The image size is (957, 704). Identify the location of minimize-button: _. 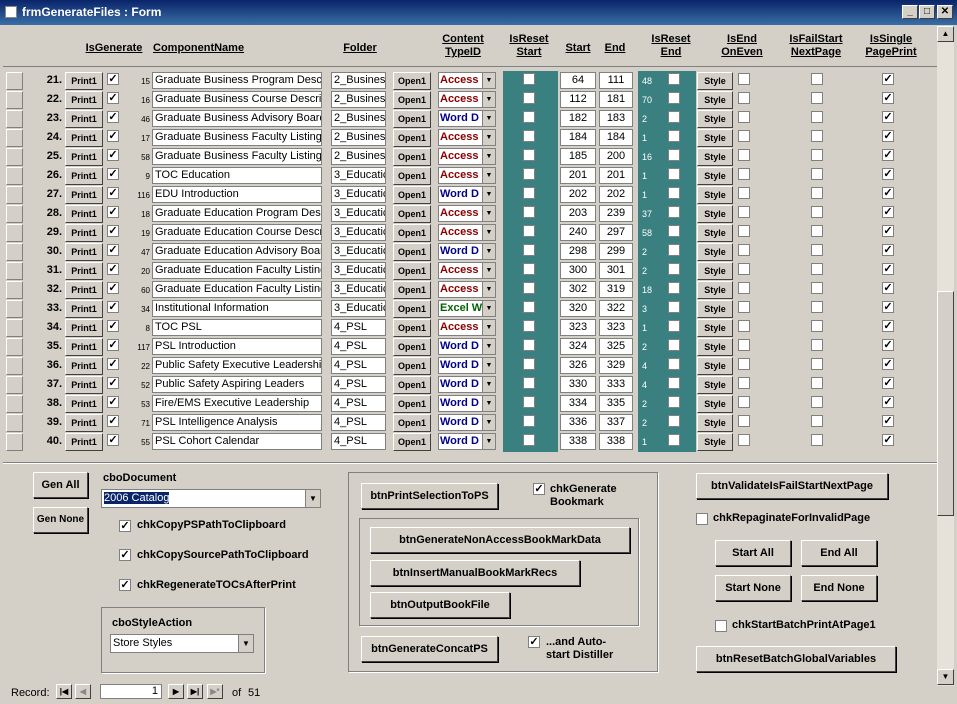
(910, 12).